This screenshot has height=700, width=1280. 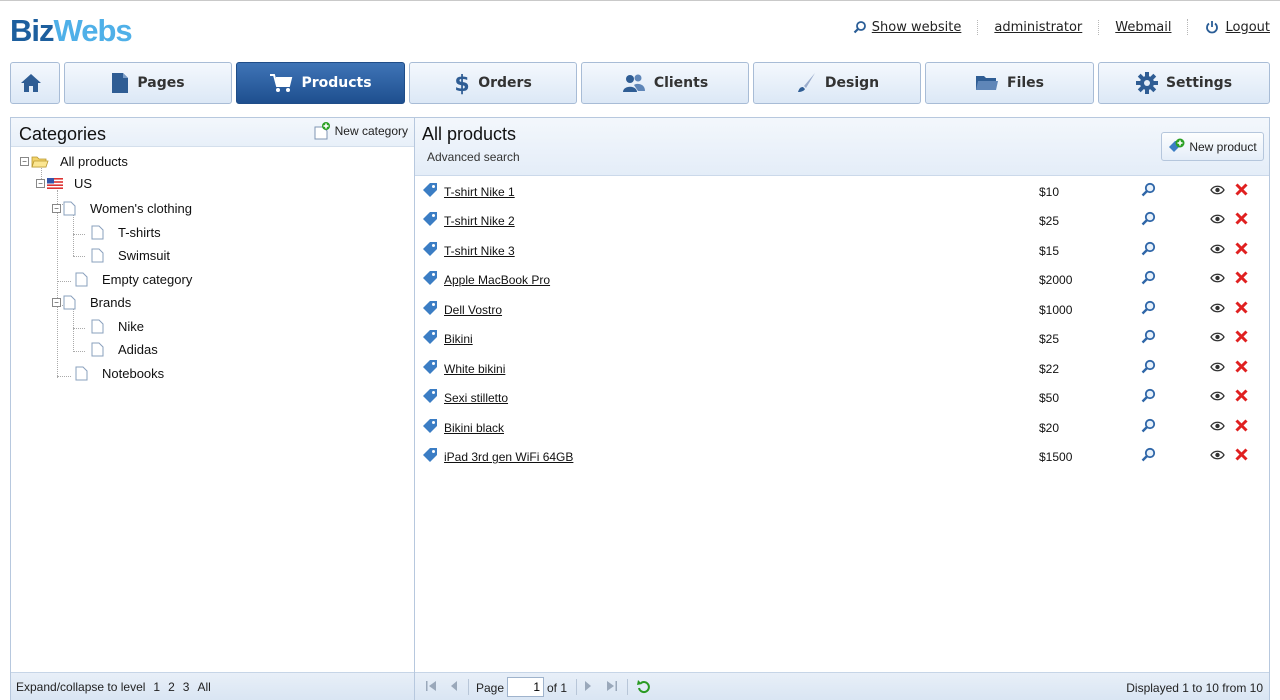 What do you see at coordinates (525, 687) in the screenshot?
I see `page-number-input` at bounding box center [525, 687].